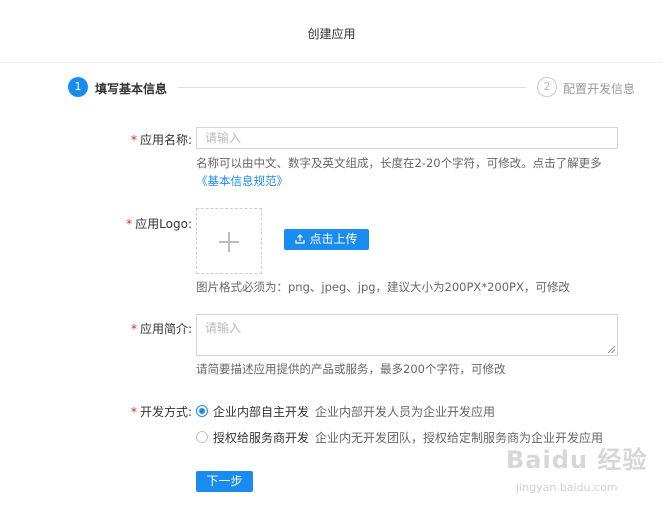 The image size is (663, 516). What do you see at coordinates (224, 481) in the screenshot?
I see `next-step-button: 下一步` at bounding box center [224, 481].